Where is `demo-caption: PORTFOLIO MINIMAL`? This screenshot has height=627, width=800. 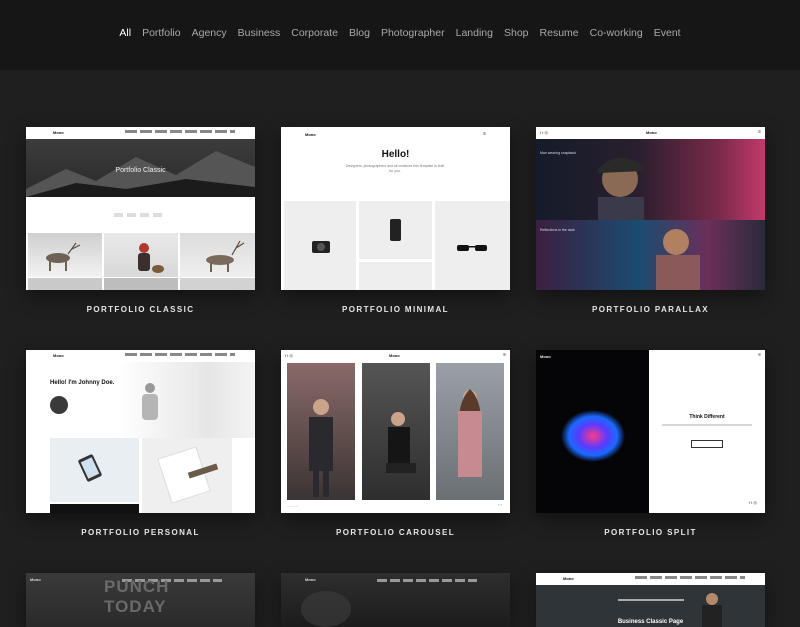 demo-caption: PORTFOLIO MINIMAL is located at coordinates (395, 309).